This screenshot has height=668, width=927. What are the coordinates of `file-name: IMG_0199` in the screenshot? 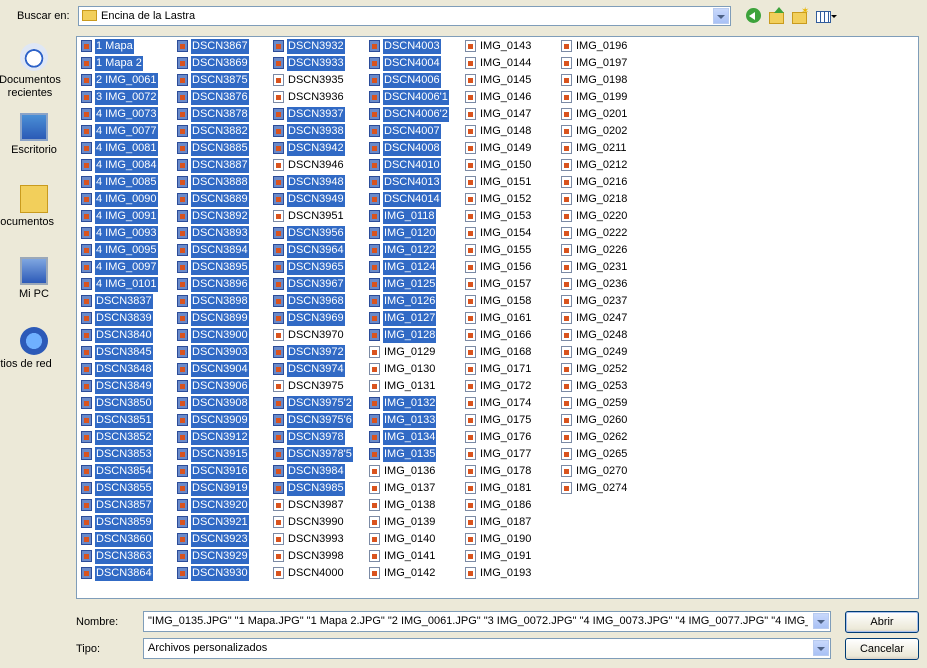 It's located at (602, 97).